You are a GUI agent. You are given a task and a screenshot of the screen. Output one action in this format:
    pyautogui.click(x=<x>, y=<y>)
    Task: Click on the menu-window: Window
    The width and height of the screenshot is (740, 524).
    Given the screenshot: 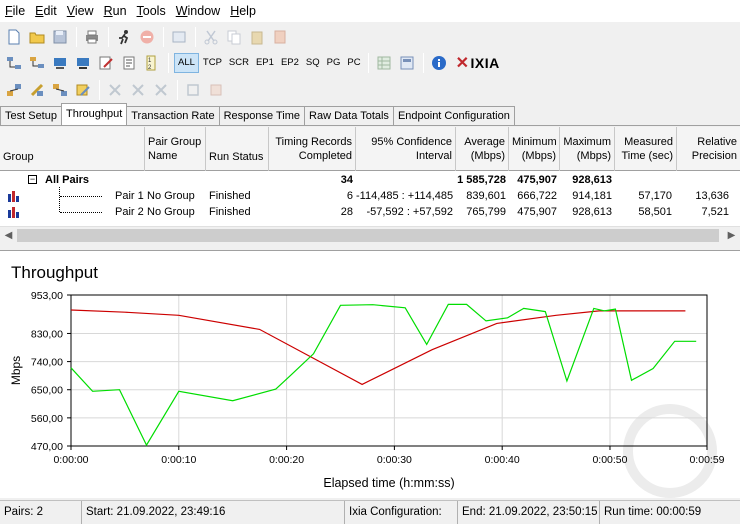 What is the action you would take?
    pyautogui.click(x=198, y=11)
    